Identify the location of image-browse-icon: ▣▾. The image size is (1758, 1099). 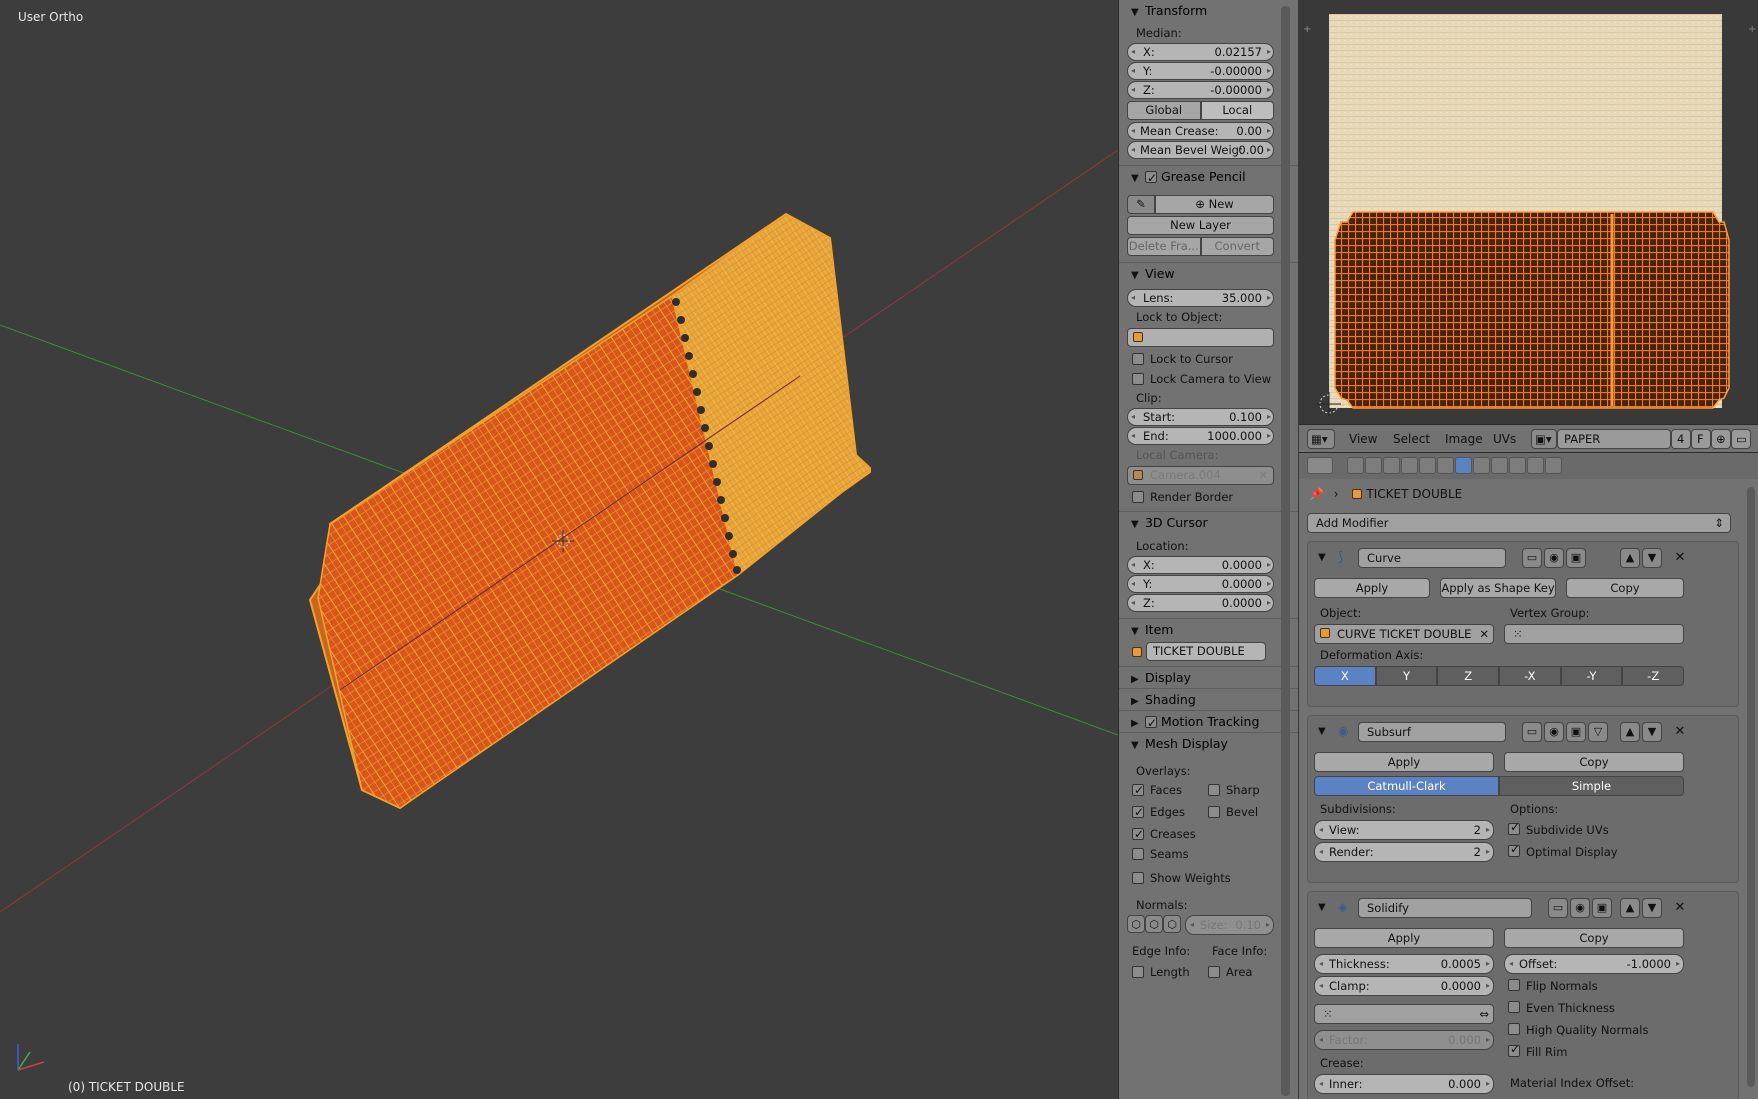
(1544, 439).